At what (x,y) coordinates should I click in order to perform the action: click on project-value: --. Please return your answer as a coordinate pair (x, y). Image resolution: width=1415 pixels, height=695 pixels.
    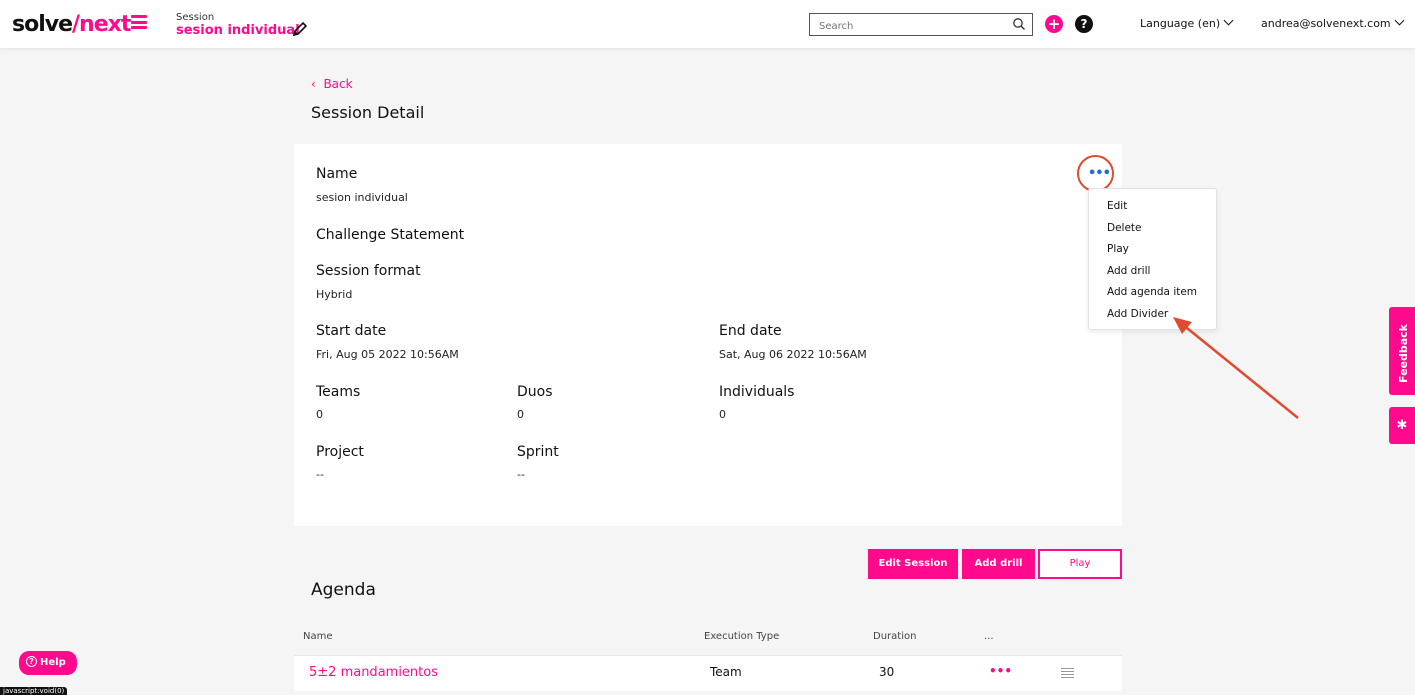
    Looking at the image, I should click on (320, 474).